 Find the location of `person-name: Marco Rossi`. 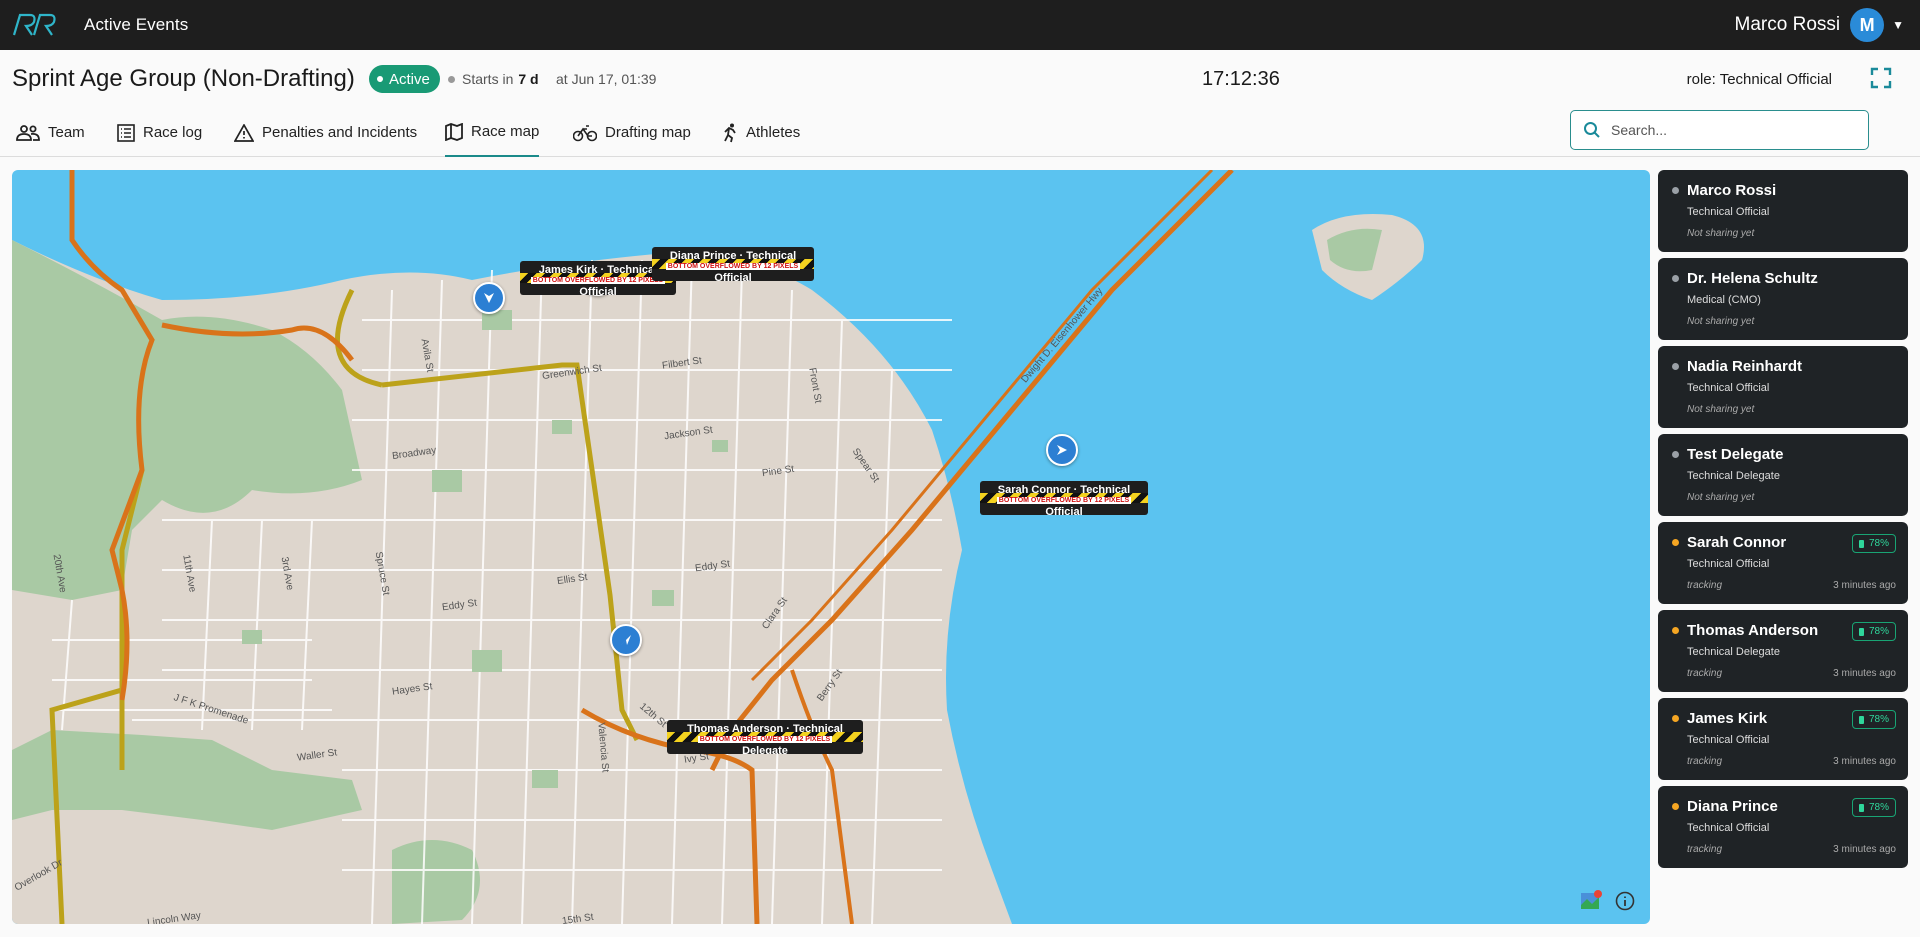

person-name: Marco Rossi is located at coordinates (1732, 190).